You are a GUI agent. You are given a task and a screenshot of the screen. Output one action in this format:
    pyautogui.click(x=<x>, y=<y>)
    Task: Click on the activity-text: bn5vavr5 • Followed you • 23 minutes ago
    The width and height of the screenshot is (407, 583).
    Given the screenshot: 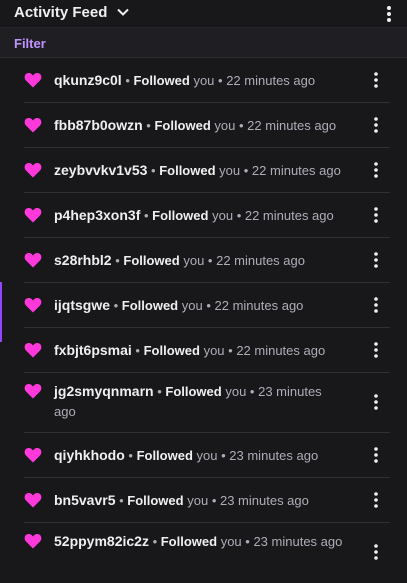 What is the action you would take?
    pyautogui.click(x=199, y=500)
    